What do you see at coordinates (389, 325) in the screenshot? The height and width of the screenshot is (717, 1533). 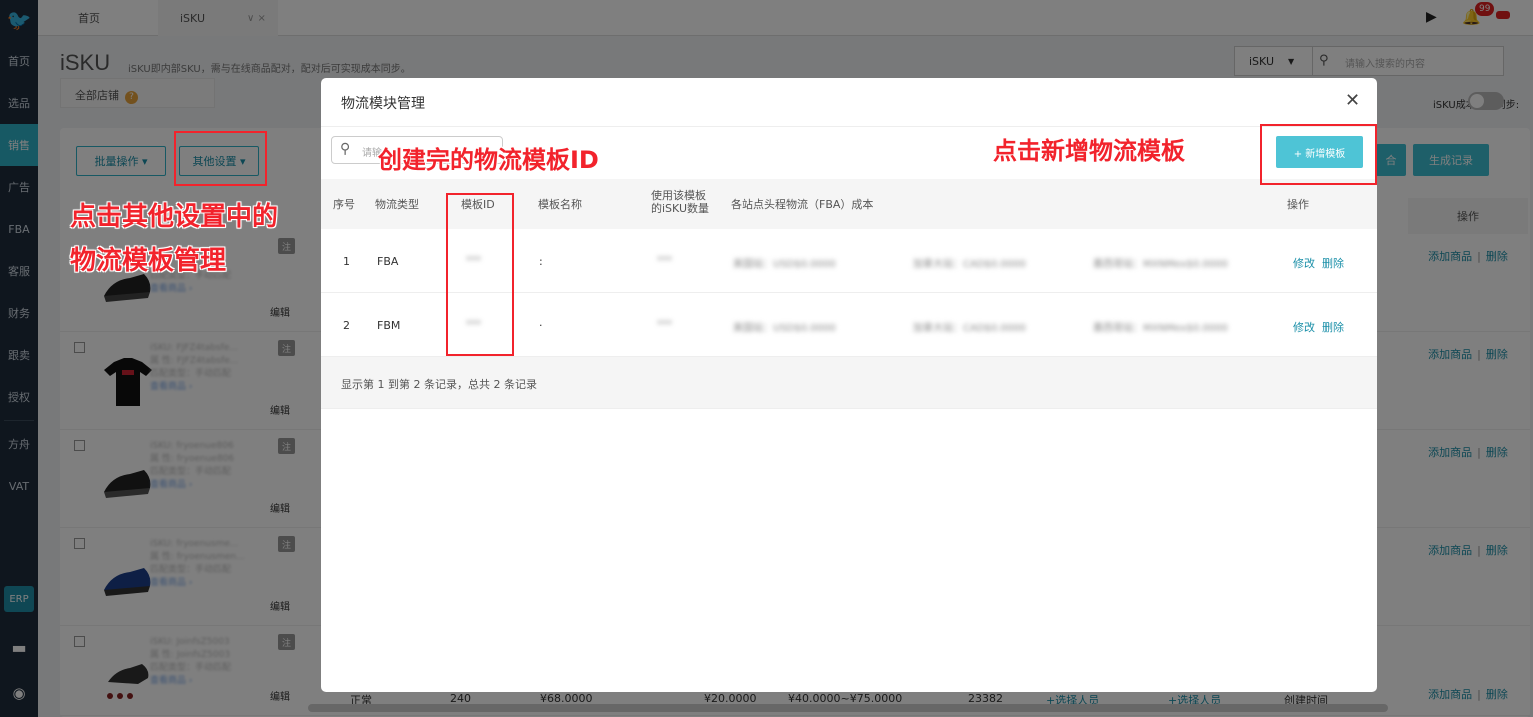 I see `row-type: FBM` at bounding box center [389, 325].